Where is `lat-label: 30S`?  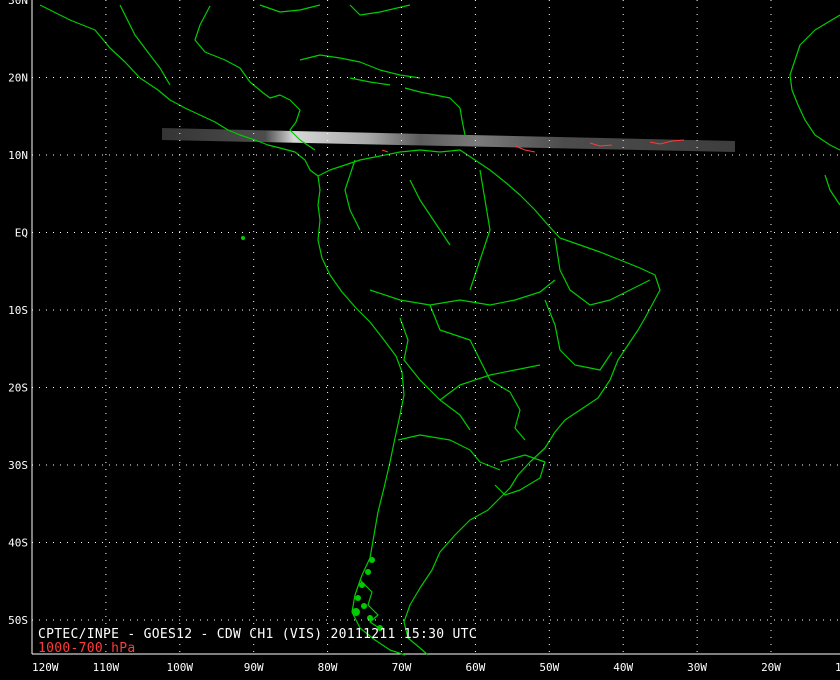
lat-label: 30S is located at coordinates (18, 465).